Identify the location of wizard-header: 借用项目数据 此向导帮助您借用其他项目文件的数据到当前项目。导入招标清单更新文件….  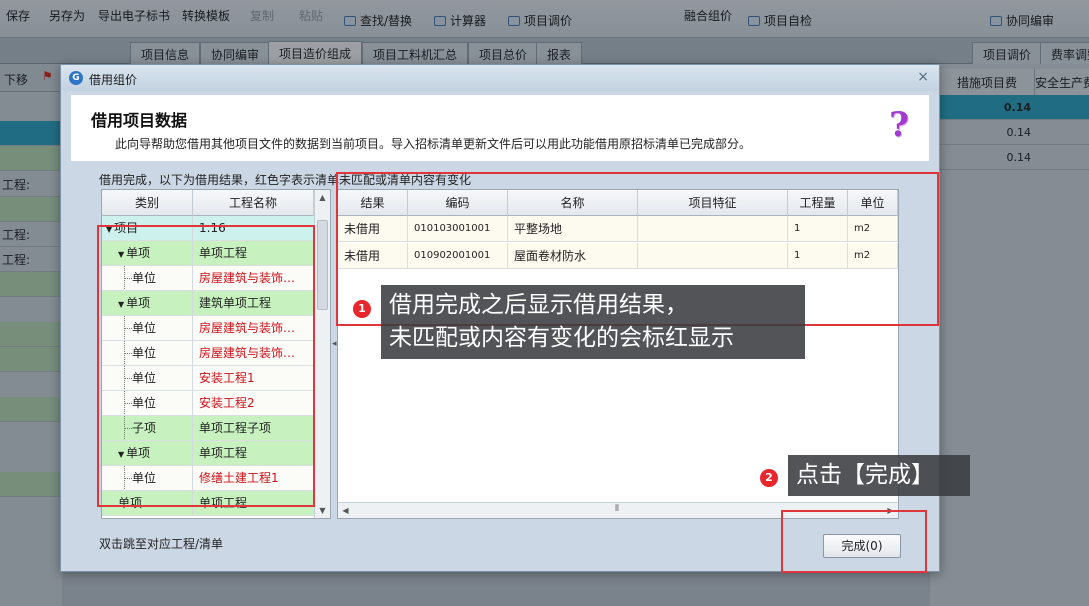
(500, 128).